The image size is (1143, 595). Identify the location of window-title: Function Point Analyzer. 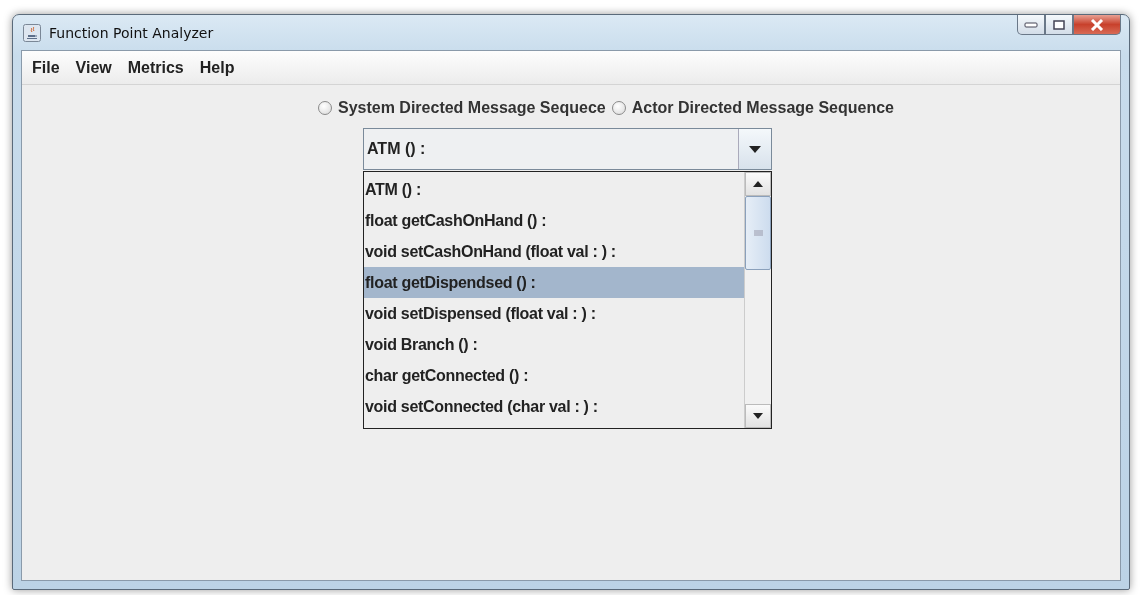
(131, 32).